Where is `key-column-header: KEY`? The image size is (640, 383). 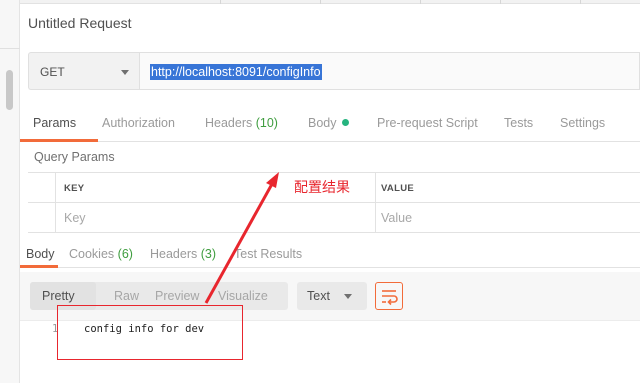 key-column-header: KEY is located at coordinates (74, 188).